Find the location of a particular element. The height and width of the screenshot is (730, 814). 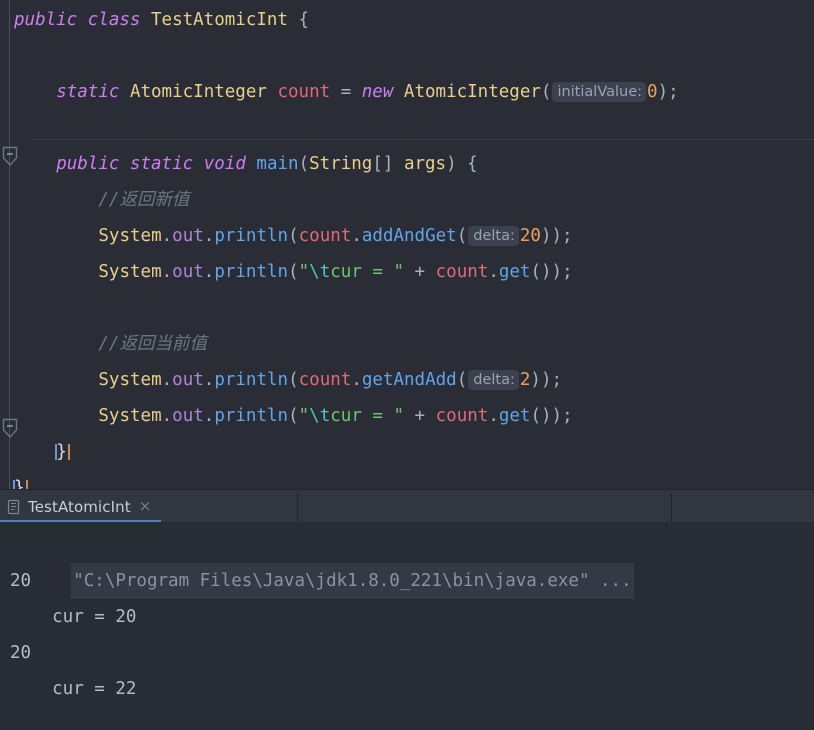

code-token: { is located at coordinates (298, 20).